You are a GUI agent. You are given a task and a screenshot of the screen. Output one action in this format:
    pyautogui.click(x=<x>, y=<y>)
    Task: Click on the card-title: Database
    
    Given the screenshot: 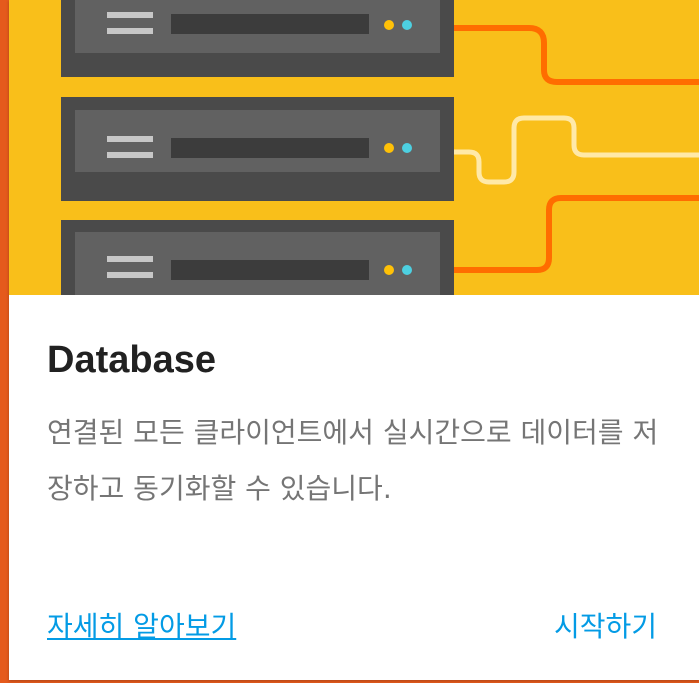 What is the action you would take?
    pyautogui.click(x=131, y=360)
    